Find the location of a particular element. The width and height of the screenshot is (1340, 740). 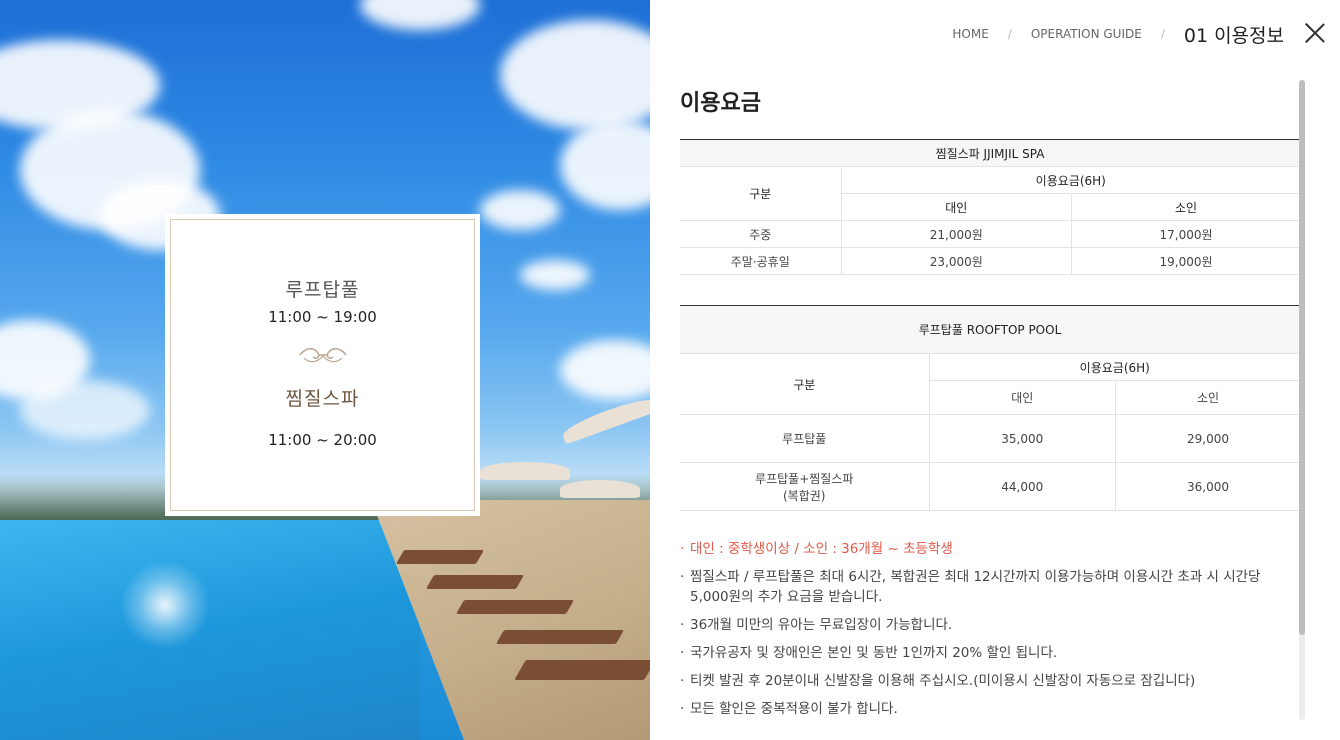

adult-price: 23,000원 is located at coordinates (957, 261).